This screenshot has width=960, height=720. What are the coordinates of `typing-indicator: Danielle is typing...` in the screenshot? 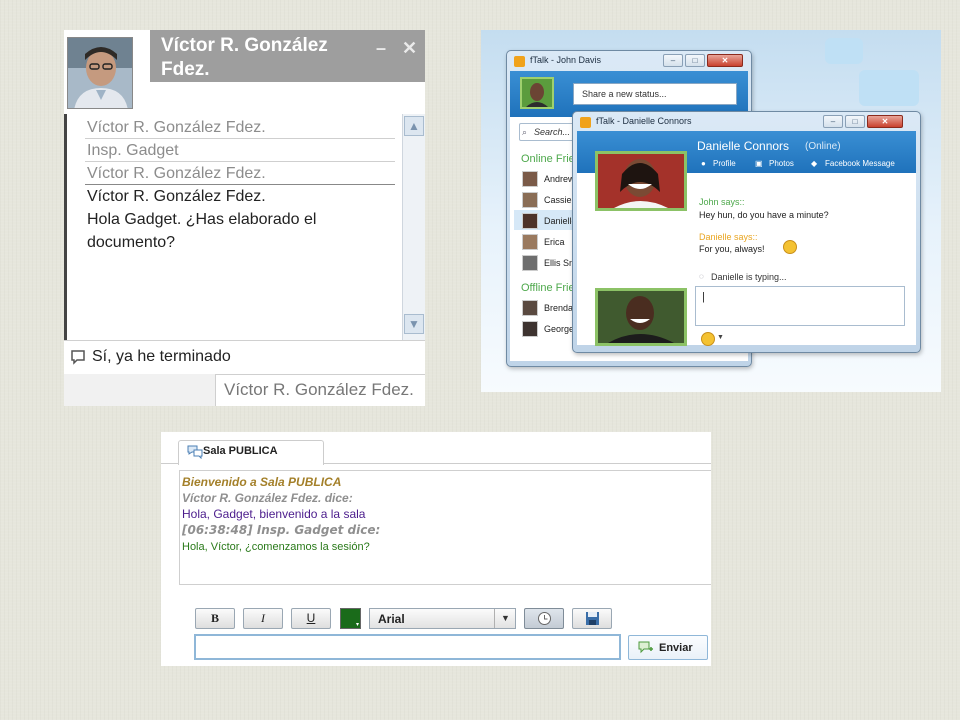 It's located at (749, 277).